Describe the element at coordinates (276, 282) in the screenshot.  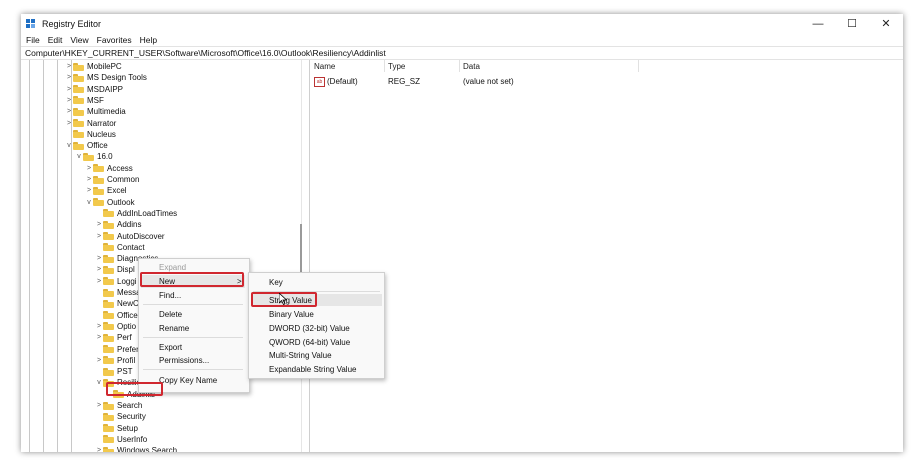
I see `new-key-item: Key` at that location.